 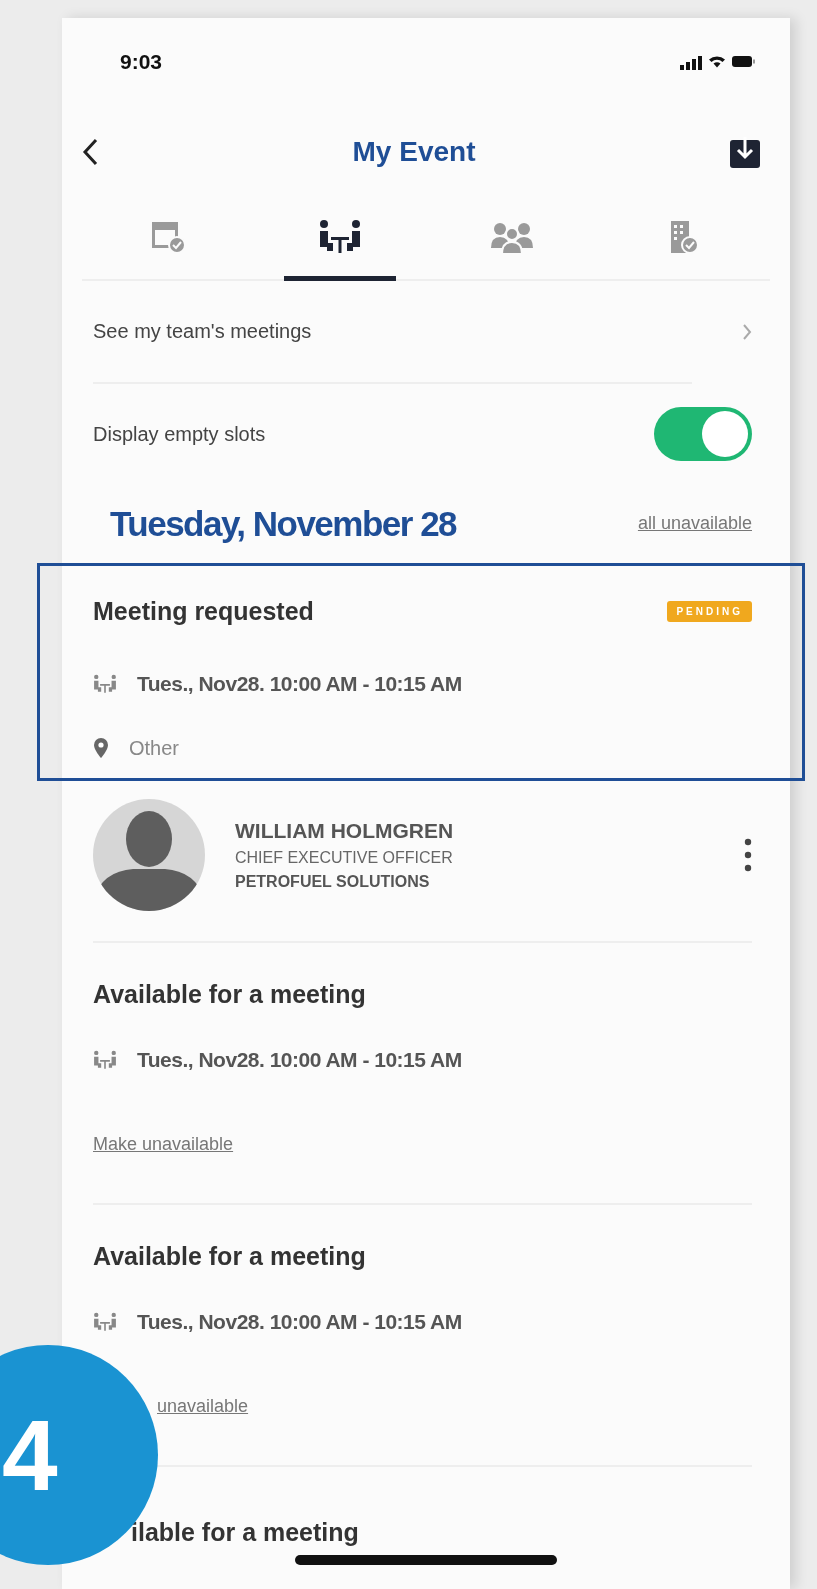 What do you see at coordinates (245, 1532) in the screenshot?
I see `slot-title: ilable for a meeting` at bounding box center [245, 1532].